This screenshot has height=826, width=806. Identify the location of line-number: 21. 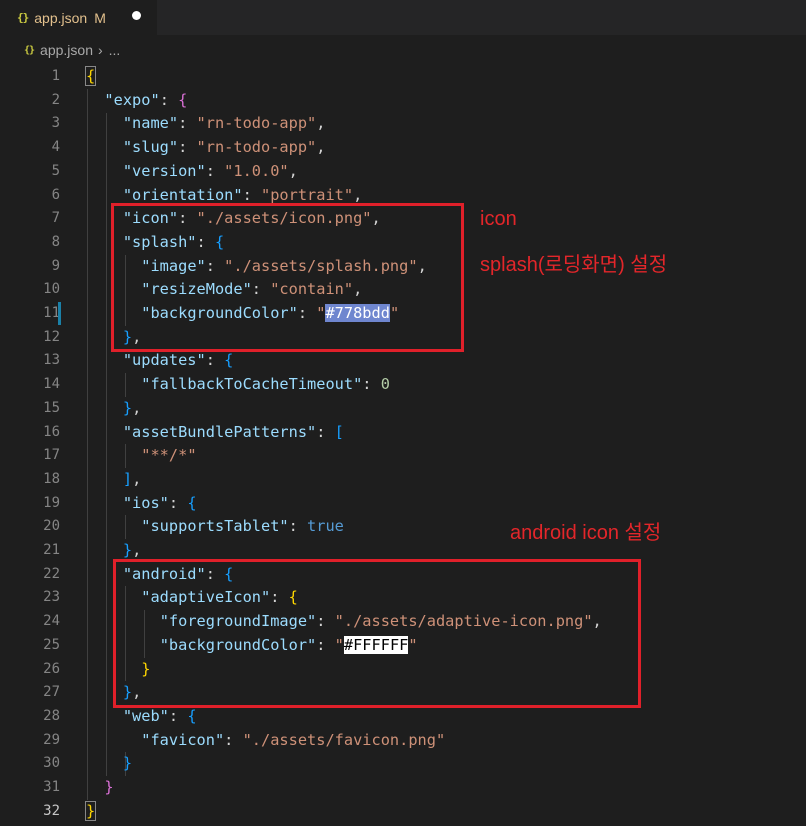
(51, 550).